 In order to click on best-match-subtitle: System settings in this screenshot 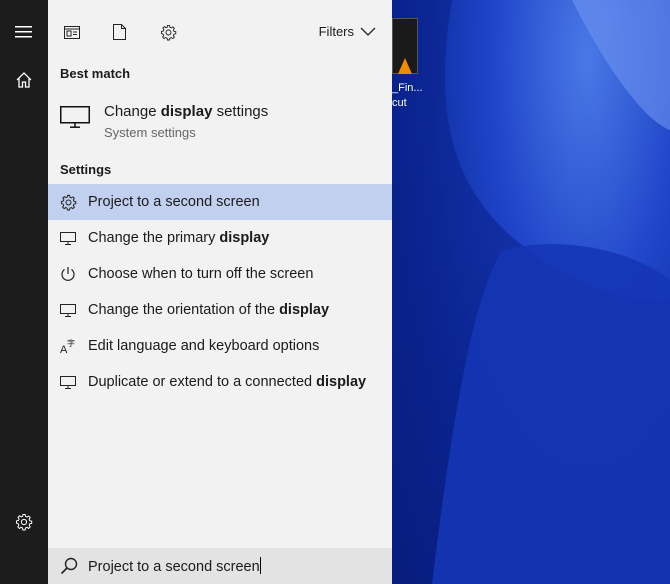, I will do `click(150, 132)`.